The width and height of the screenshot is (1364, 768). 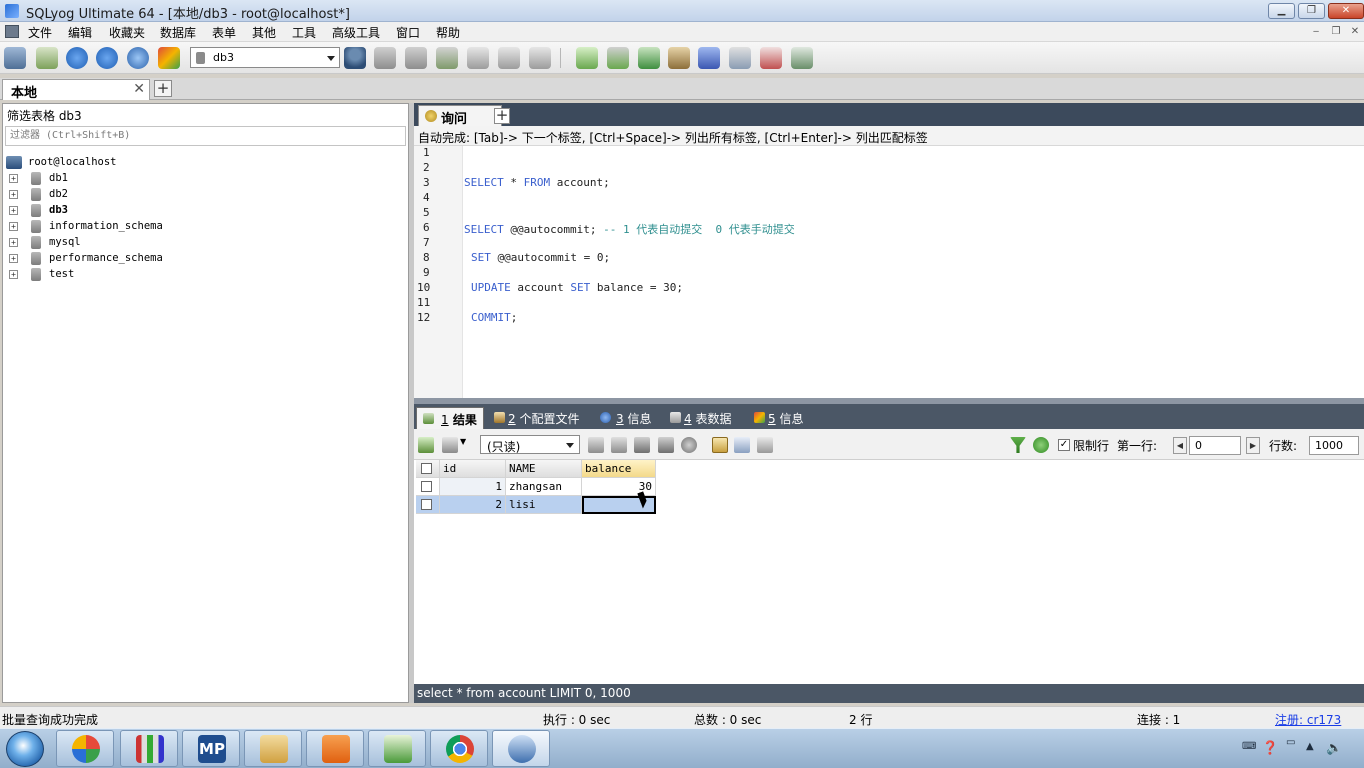 What do you see at coordinates (1270, 748) in the screenshot?
I see `help-icon: ❓` at bounding box center [1270, 748].